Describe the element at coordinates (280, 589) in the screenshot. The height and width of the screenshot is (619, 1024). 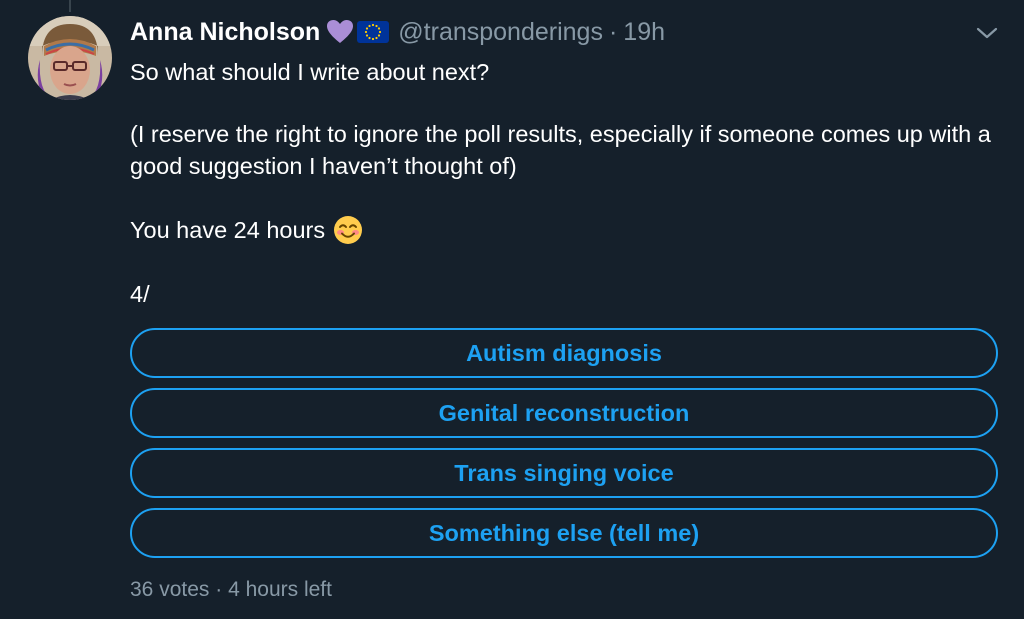
I see `poll-time-left: 4 hours left` at that location.